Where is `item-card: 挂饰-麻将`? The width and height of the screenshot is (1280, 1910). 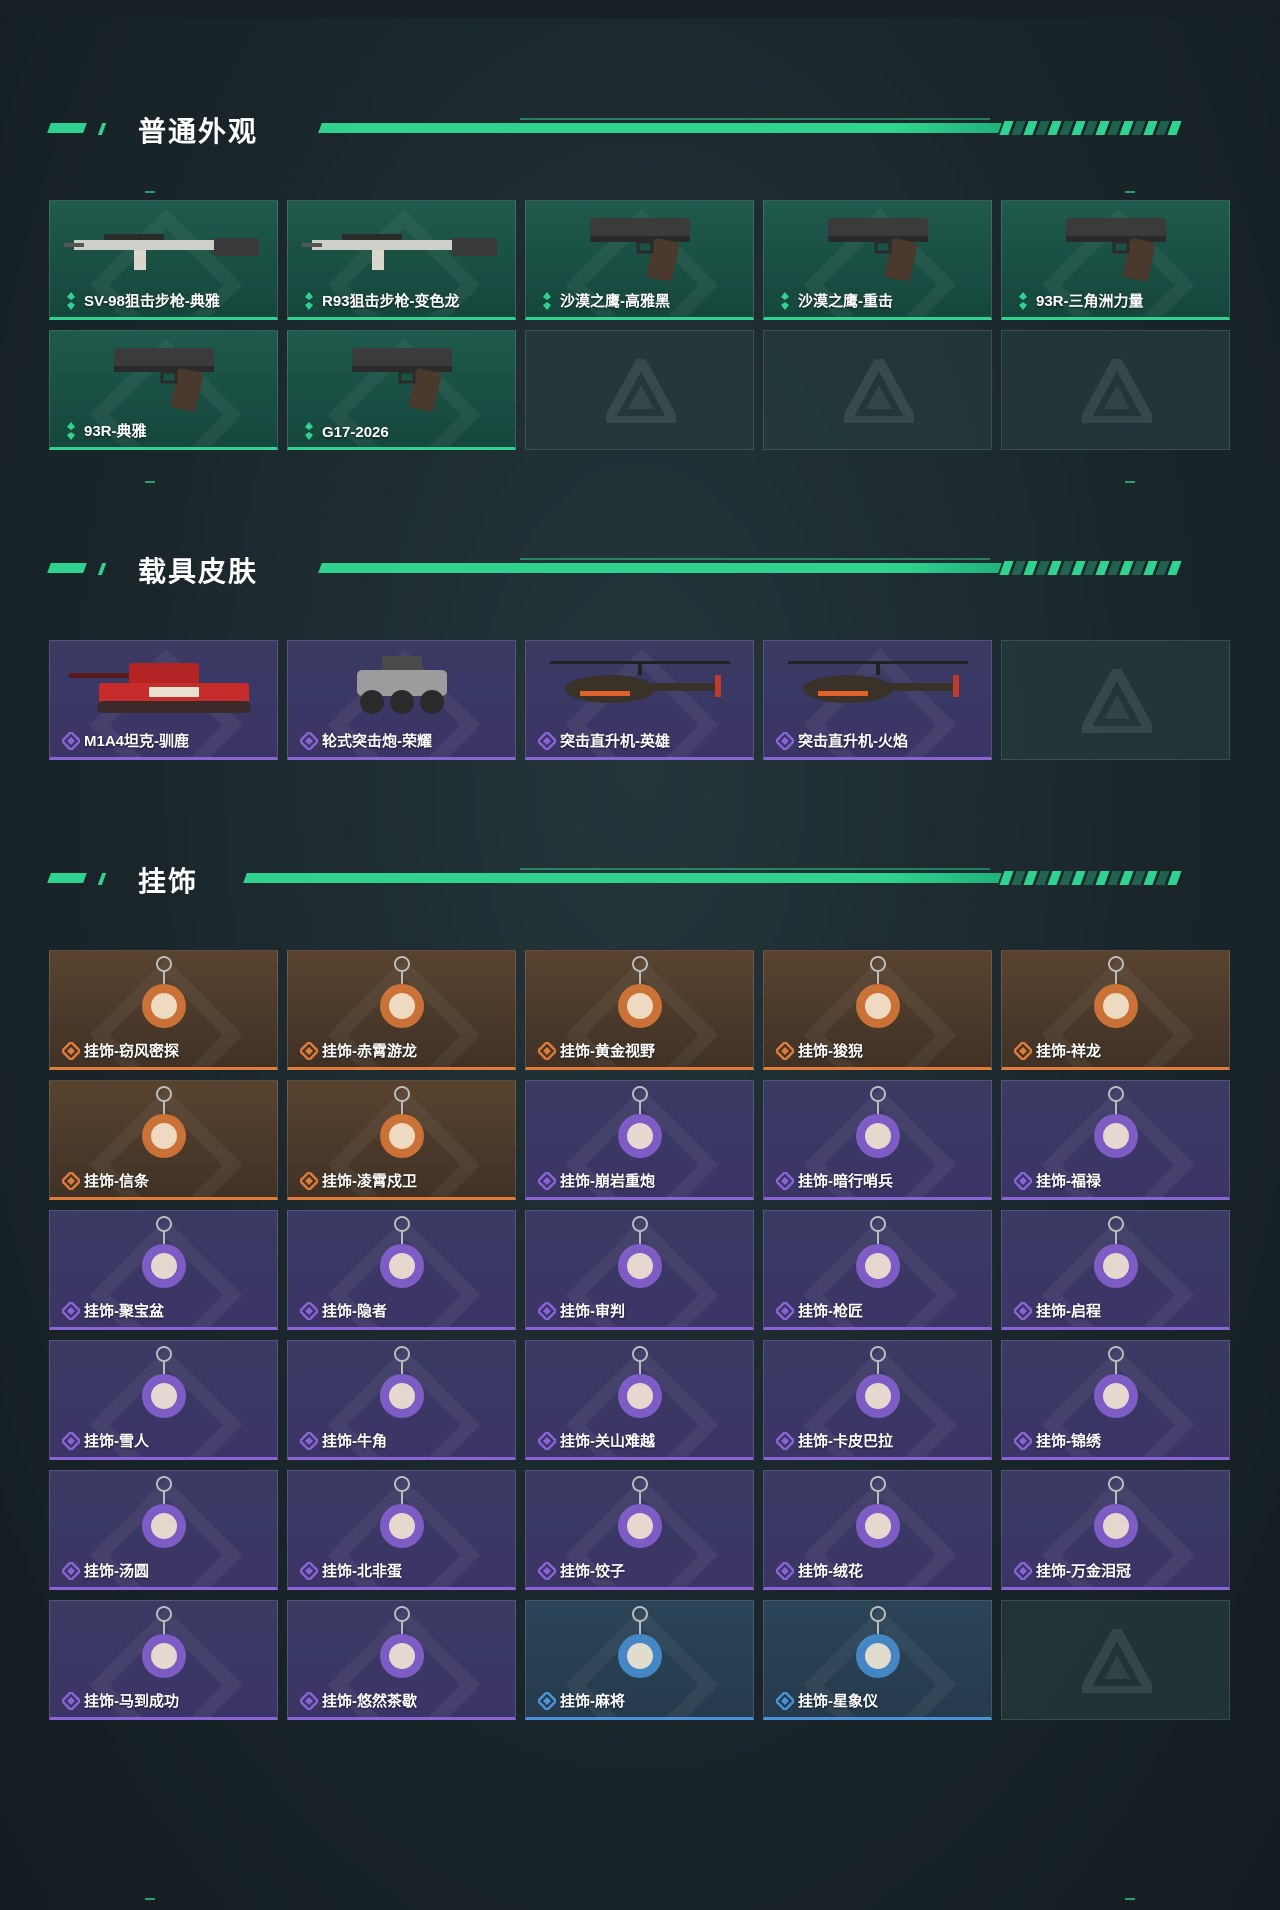
item-card: 挂饰-麻将 is located at coordinates (639, 1660).